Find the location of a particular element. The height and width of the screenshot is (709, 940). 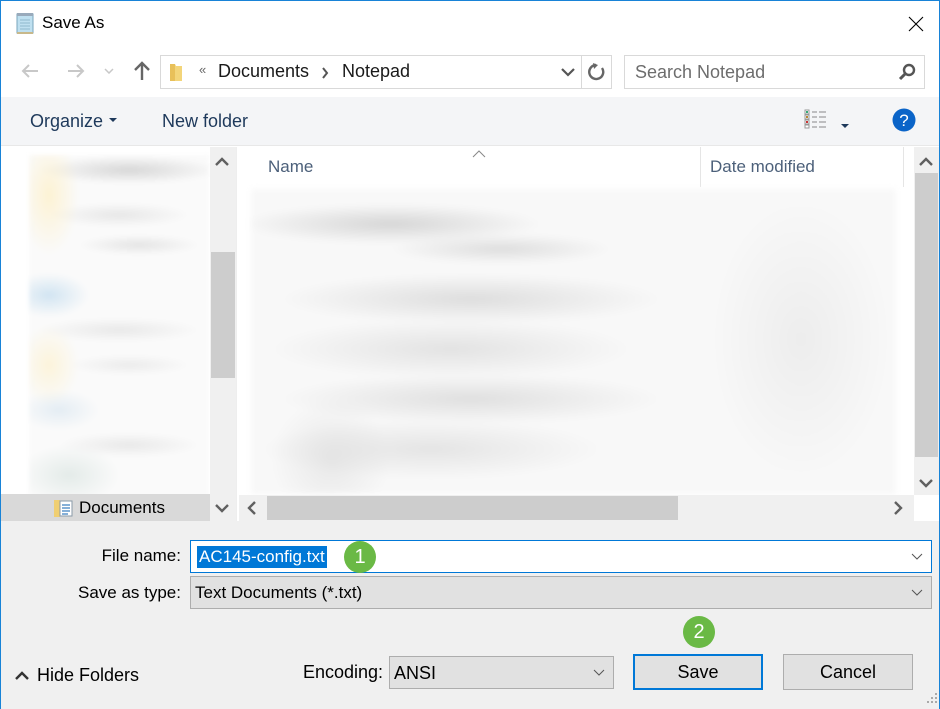

file-name-dropdown is located at coordinates (917, 556).